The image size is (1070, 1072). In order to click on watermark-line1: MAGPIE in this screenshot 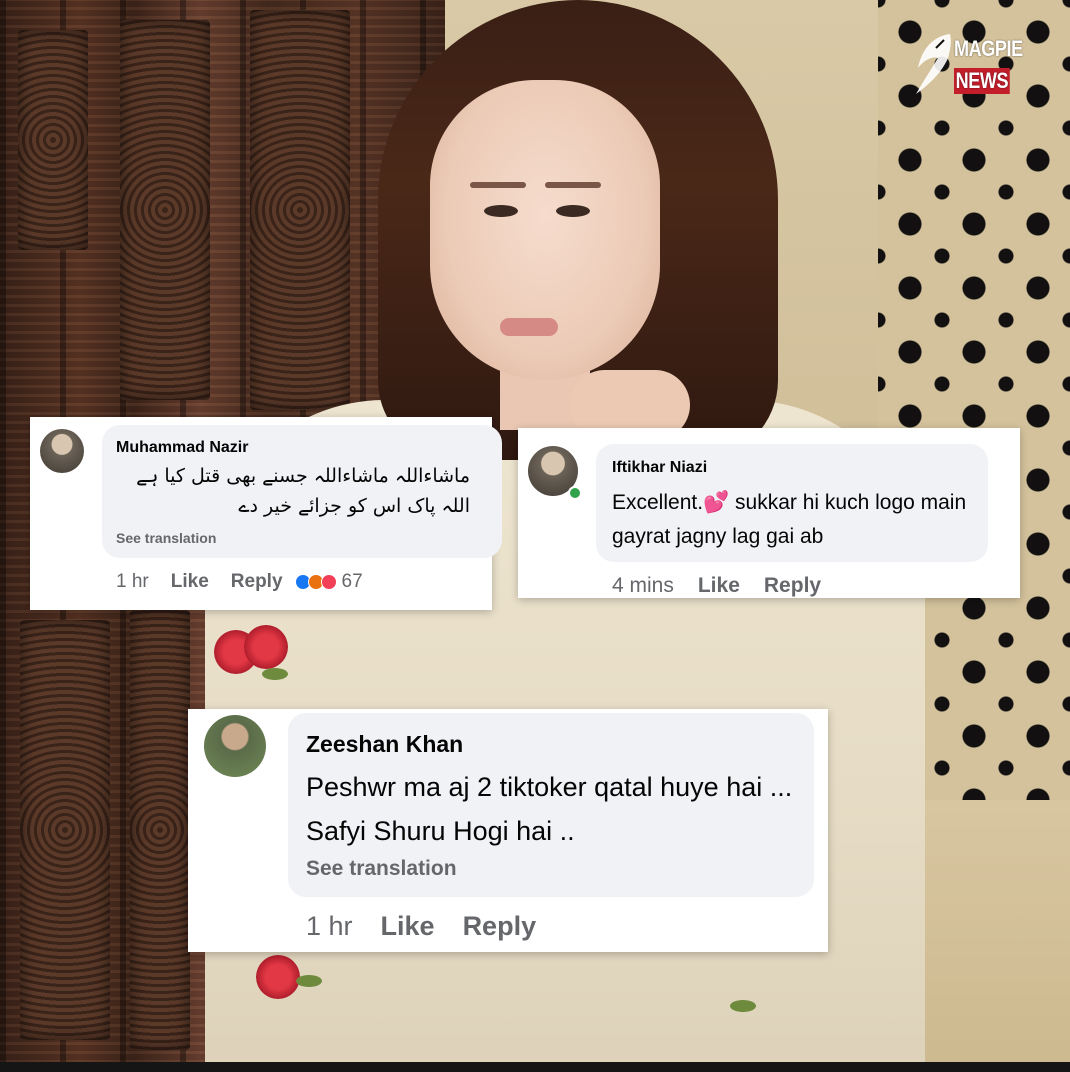, I will do `click(988, 48)`.